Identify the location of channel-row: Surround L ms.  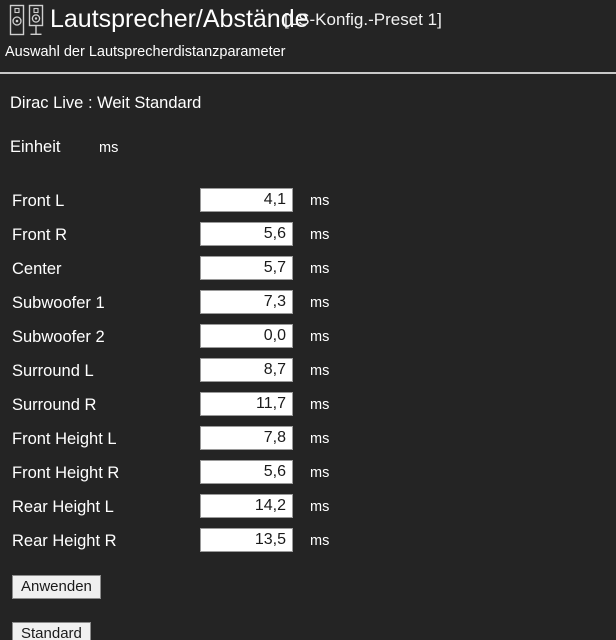
(308, 375).